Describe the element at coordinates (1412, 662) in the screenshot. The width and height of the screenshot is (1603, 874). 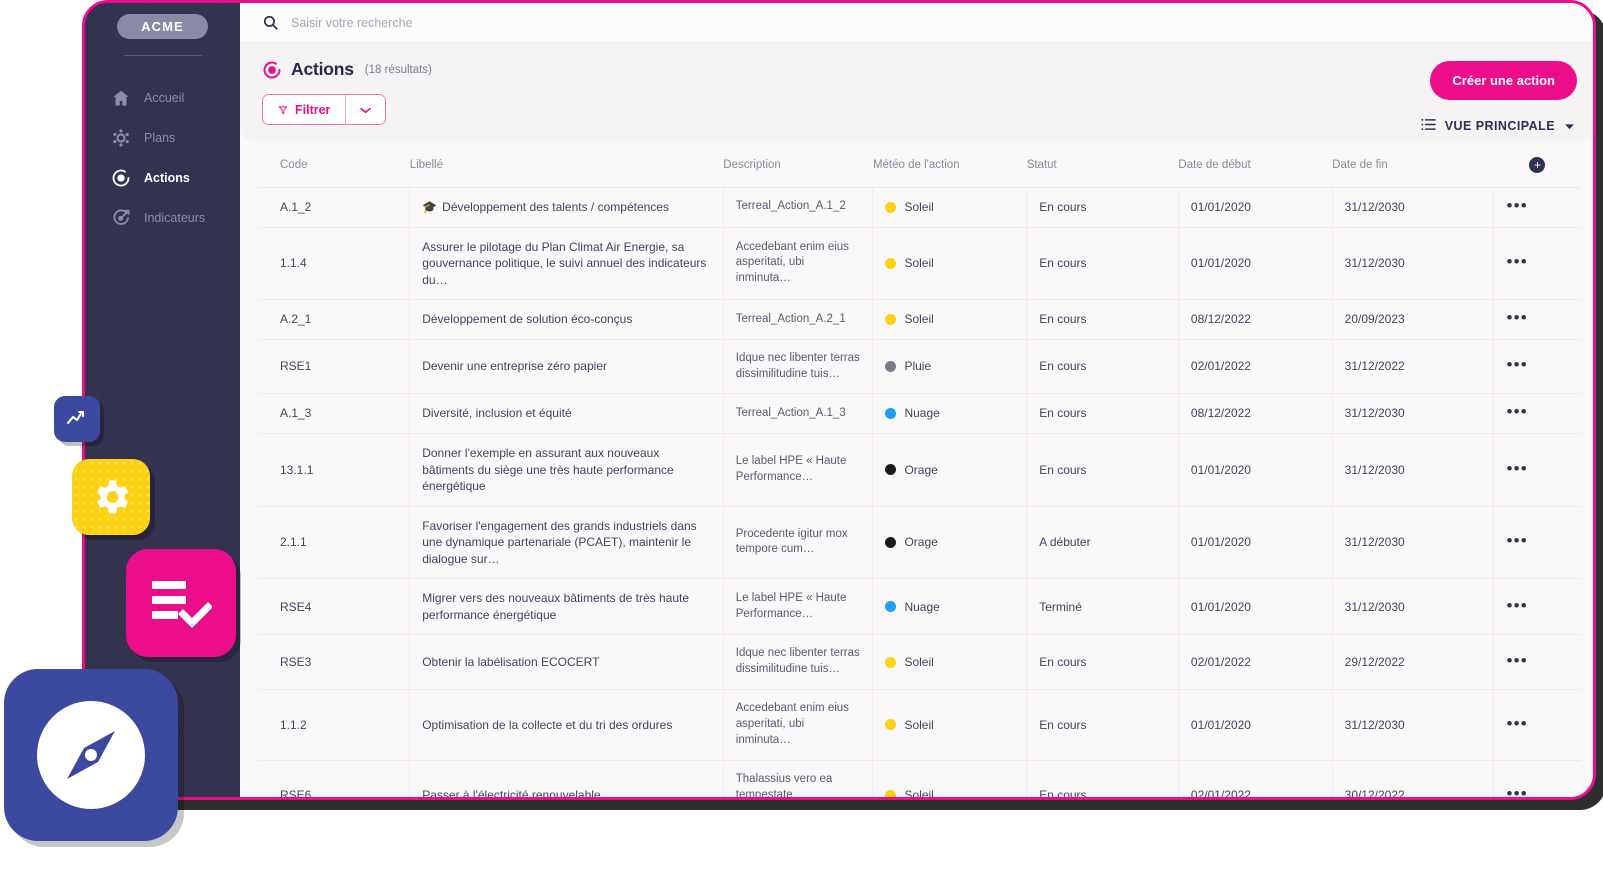
I see `cell-date-fin: 29/12/2022` at that location.